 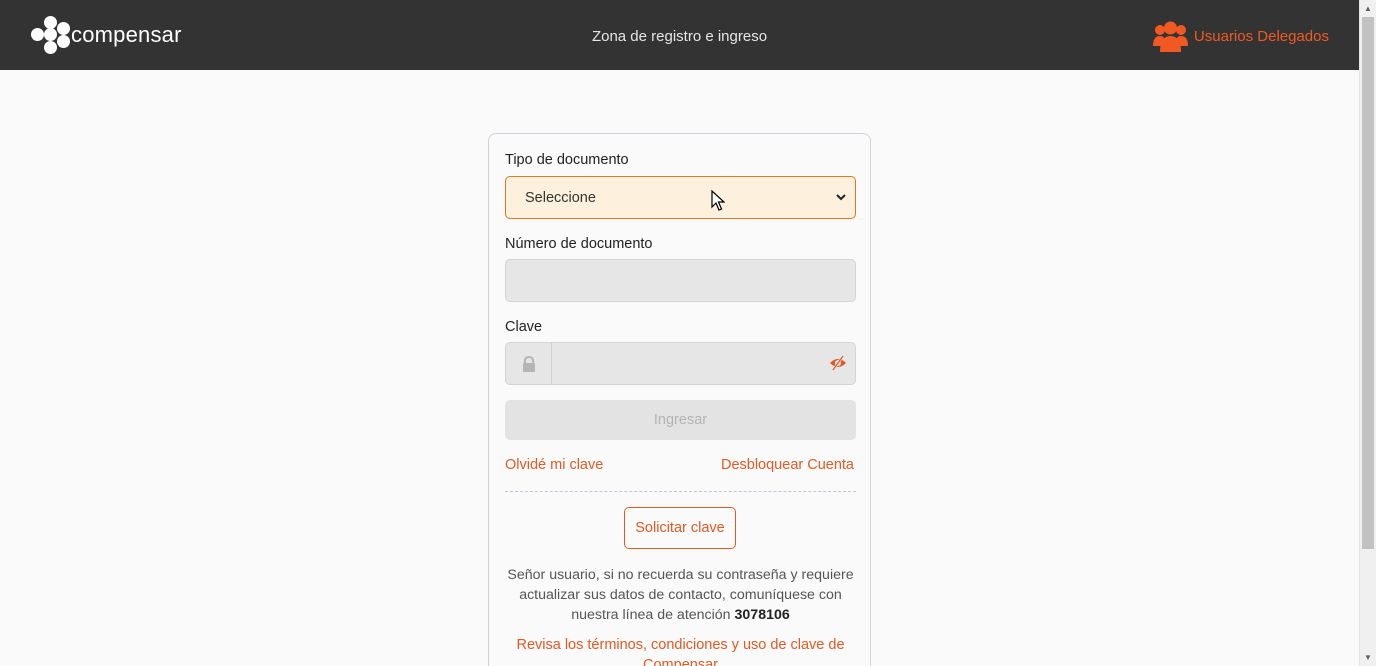 I want to click on doc-number-input, so click(x=680, y=280).